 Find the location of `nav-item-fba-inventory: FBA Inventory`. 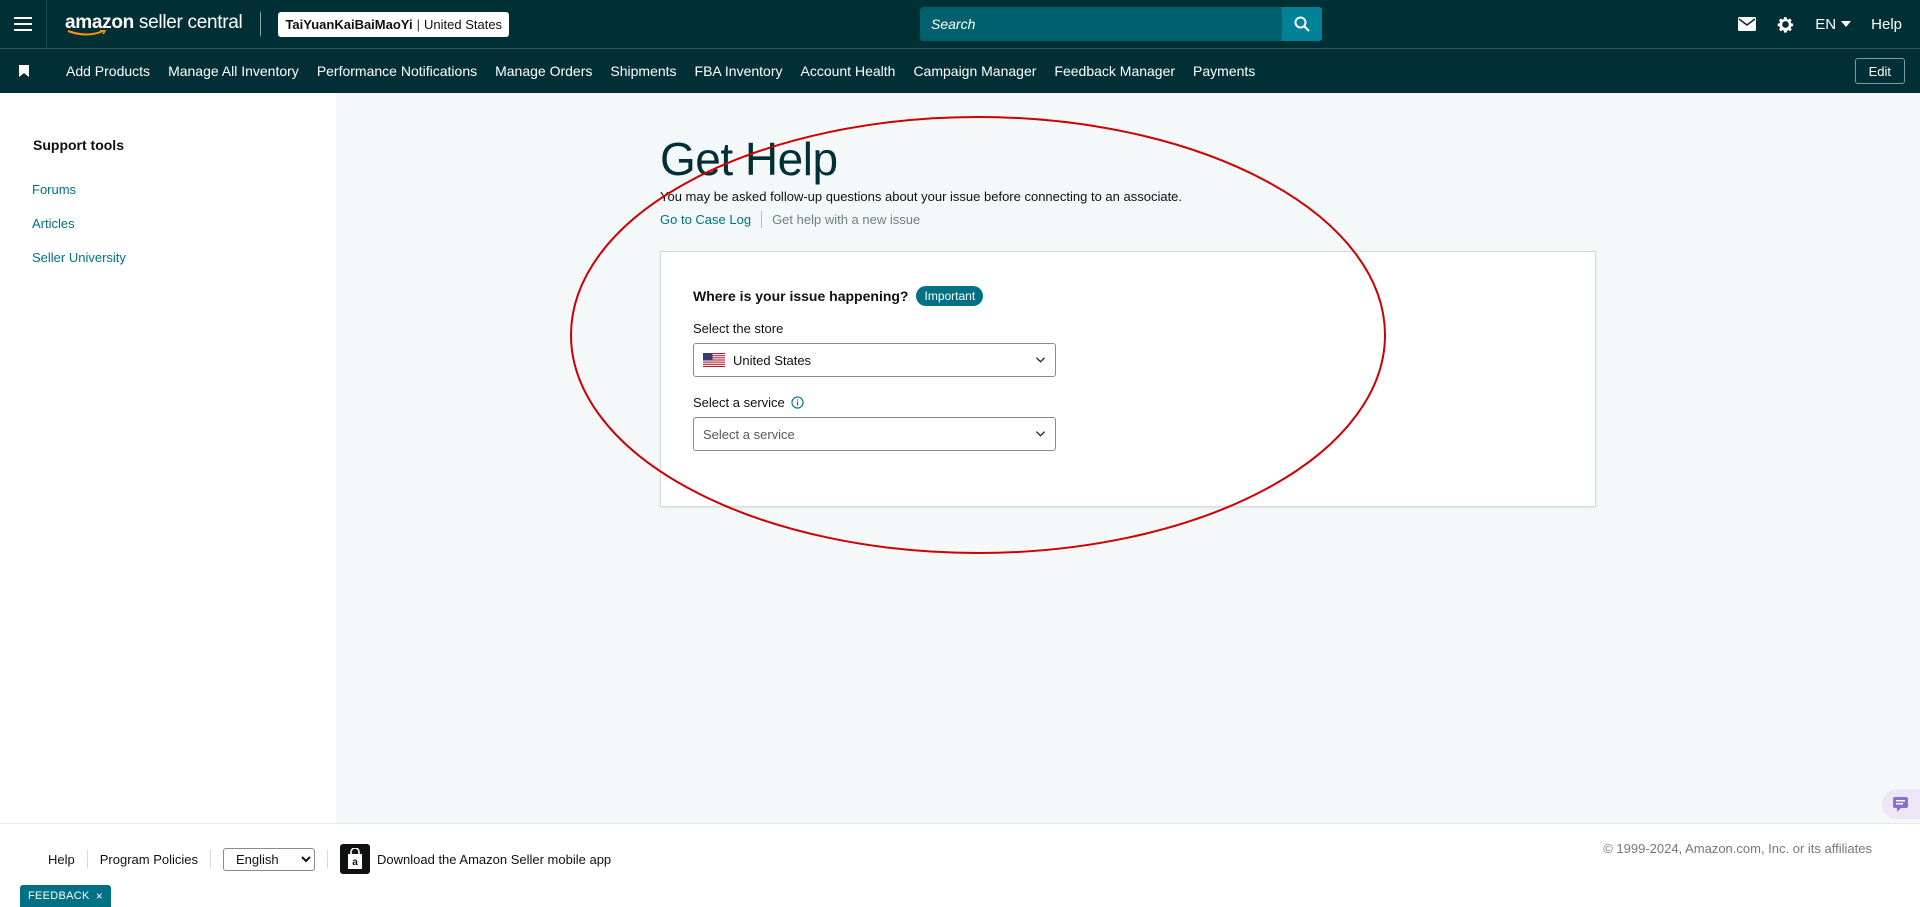

nav-item-fba-inventory: FBA Inventory is located at coordinates (739, 71).